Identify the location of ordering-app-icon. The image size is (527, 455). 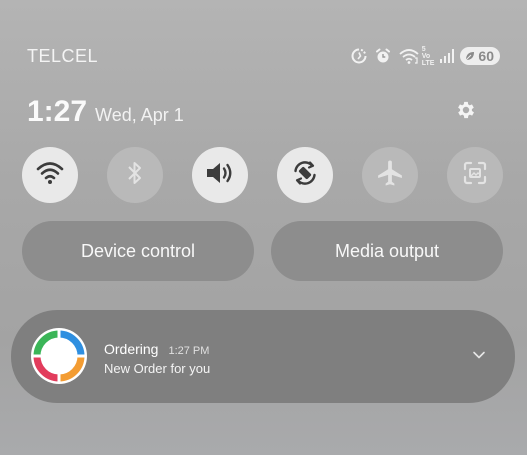
(59, 356).